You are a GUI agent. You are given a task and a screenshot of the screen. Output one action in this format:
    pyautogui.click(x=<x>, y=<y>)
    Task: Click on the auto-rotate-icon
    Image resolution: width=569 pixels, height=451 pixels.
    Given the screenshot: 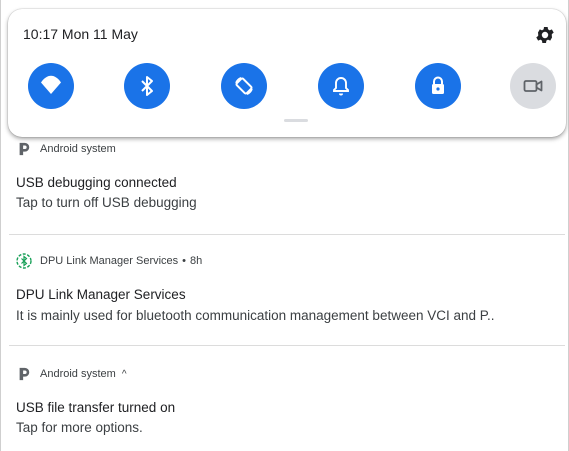 What is the action you would take?
    pyautogui.click(x=244, y=86)
    